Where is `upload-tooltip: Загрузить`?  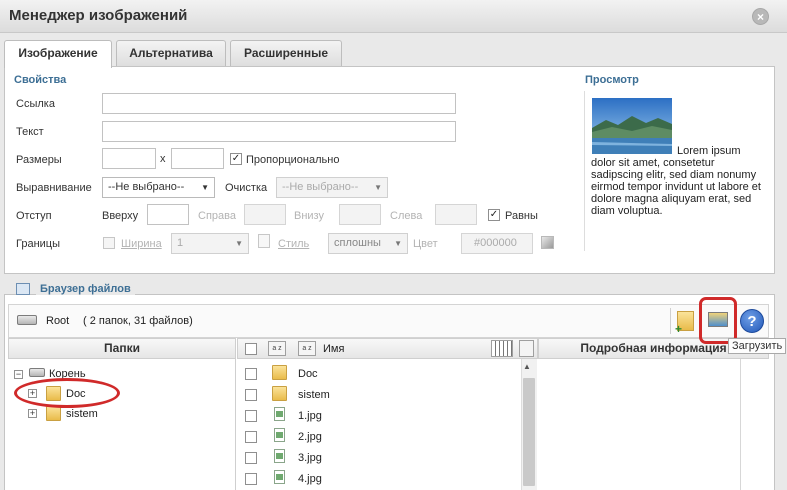 upload-tooltip: Загрузить is located at coordinates (757, 346).